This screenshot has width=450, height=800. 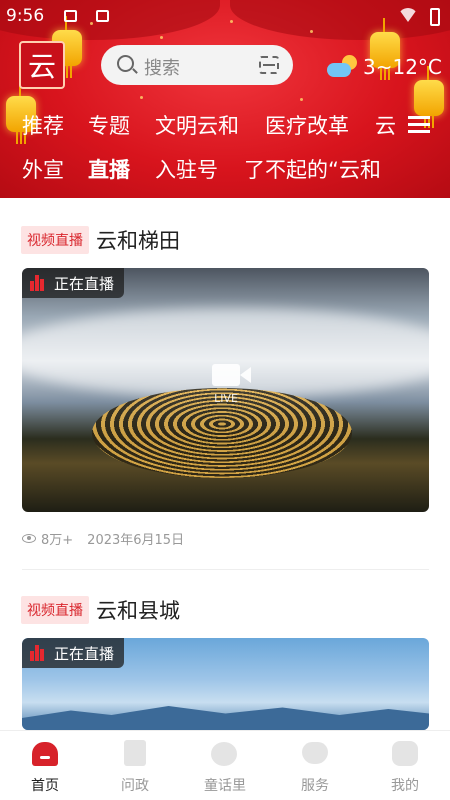 What do you see at coordinates (312, 169) in the screenshot?
I see `channel-tab: 了不起的“云和` at bounding box center [312, 169].